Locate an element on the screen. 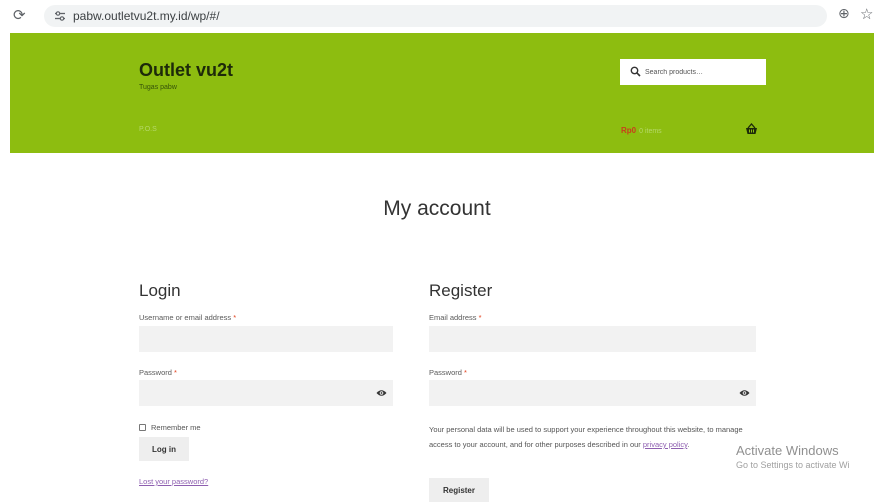 The width and height of the screenshot is (874, 502). nav-item-pos: P.O.S is located at coordinates (148, 129).